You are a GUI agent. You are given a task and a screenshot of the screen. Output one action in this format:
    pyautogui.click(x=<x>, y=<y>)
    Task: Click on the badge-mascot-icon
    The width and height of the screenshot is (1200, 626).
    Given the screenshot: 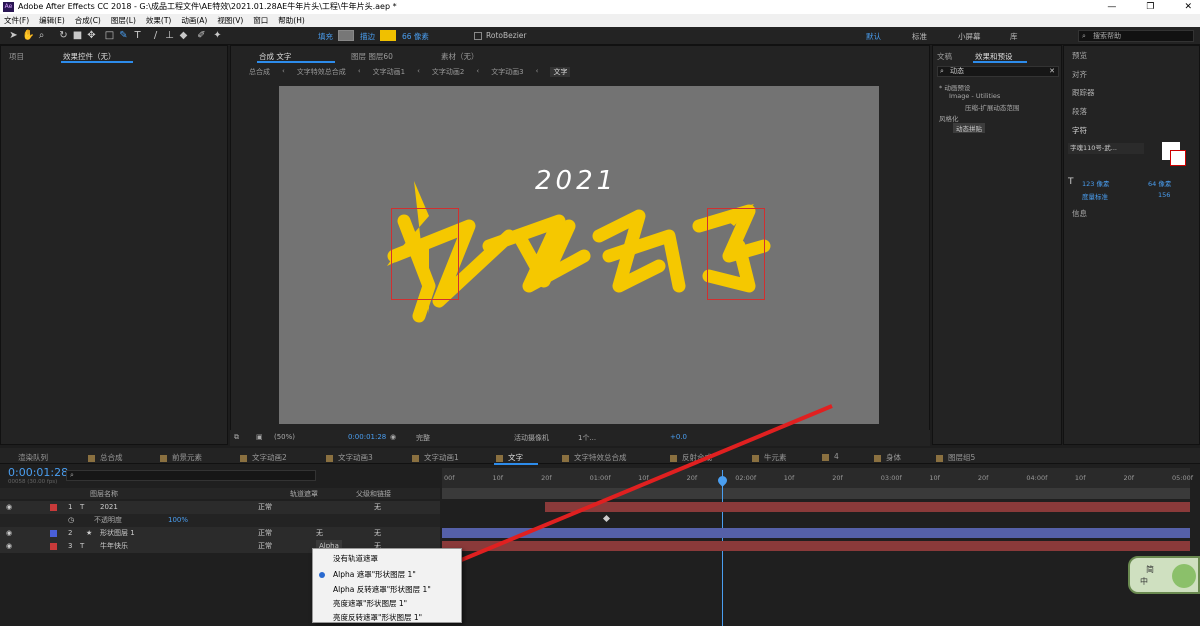 What is the action you would take?
    pyautogui.click(x=1184, y=576)
    